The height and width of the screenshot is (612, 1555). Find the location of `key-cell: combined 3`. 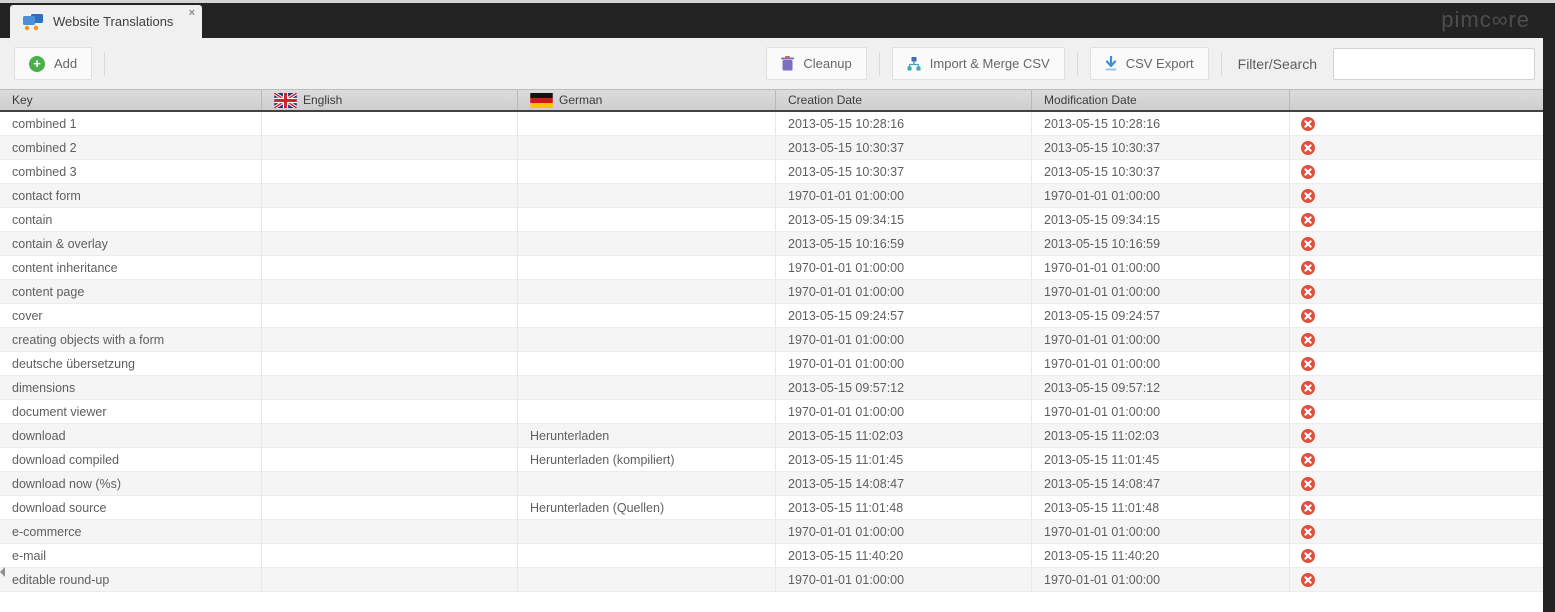

key-cell: combined 3 is located at coordinates (131, 171).